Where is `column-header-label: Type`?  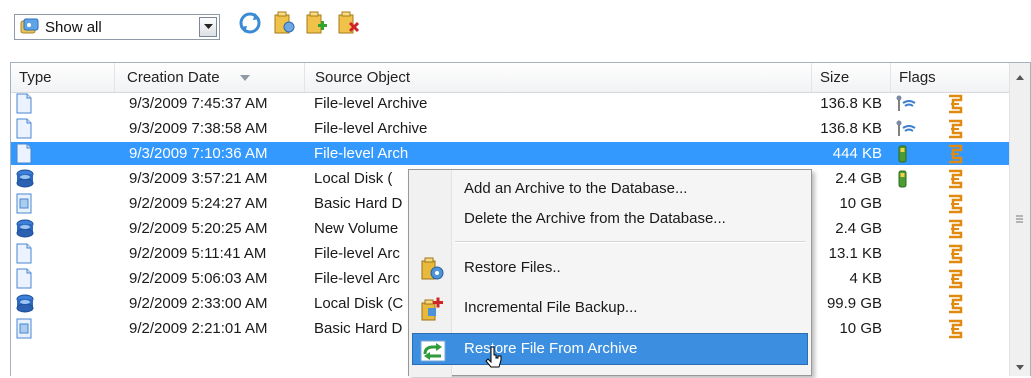 column-header-label: Type is located at coordinates (35, 77).